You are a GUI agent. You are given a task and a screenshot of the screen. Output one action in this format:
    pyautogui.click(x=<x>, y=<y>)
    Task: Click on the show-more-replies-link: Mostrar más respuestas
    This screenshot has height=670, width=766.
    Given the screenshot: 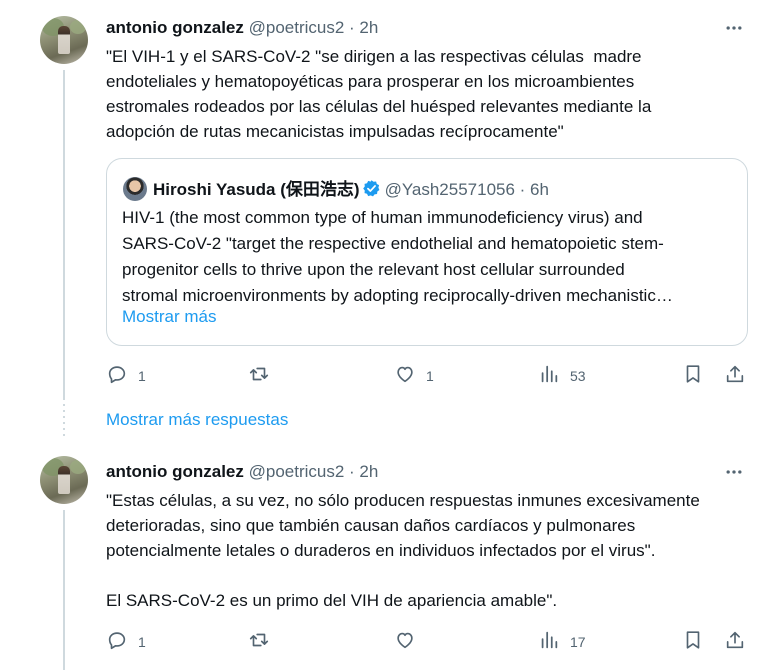 What is the action you would take?
    pyautogui.click(x=197, y=420)
    